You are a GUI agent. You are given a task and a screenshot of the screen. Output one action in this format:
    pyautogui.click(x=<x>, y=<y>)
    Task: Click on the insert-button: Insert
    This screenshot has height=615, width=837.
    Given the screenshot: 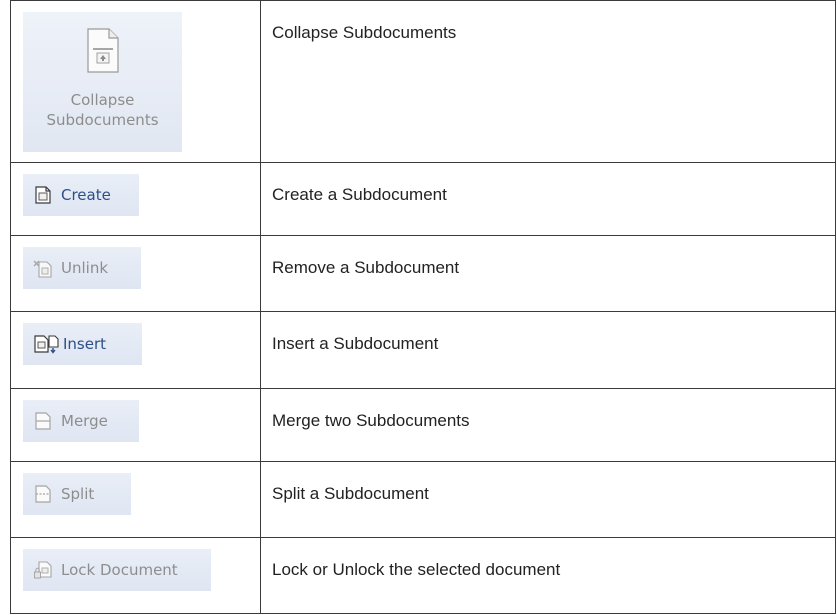 What is the action you would take?
    pyautogui.click(x=82, y=344)
    